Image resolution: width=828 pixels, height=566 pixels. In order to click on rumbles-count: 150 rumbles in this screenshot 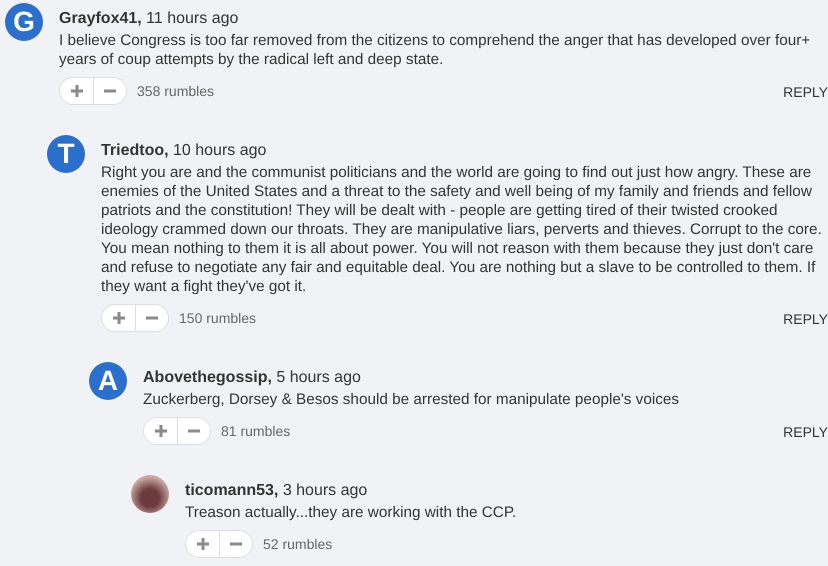, I will do `click(217, 318)`.